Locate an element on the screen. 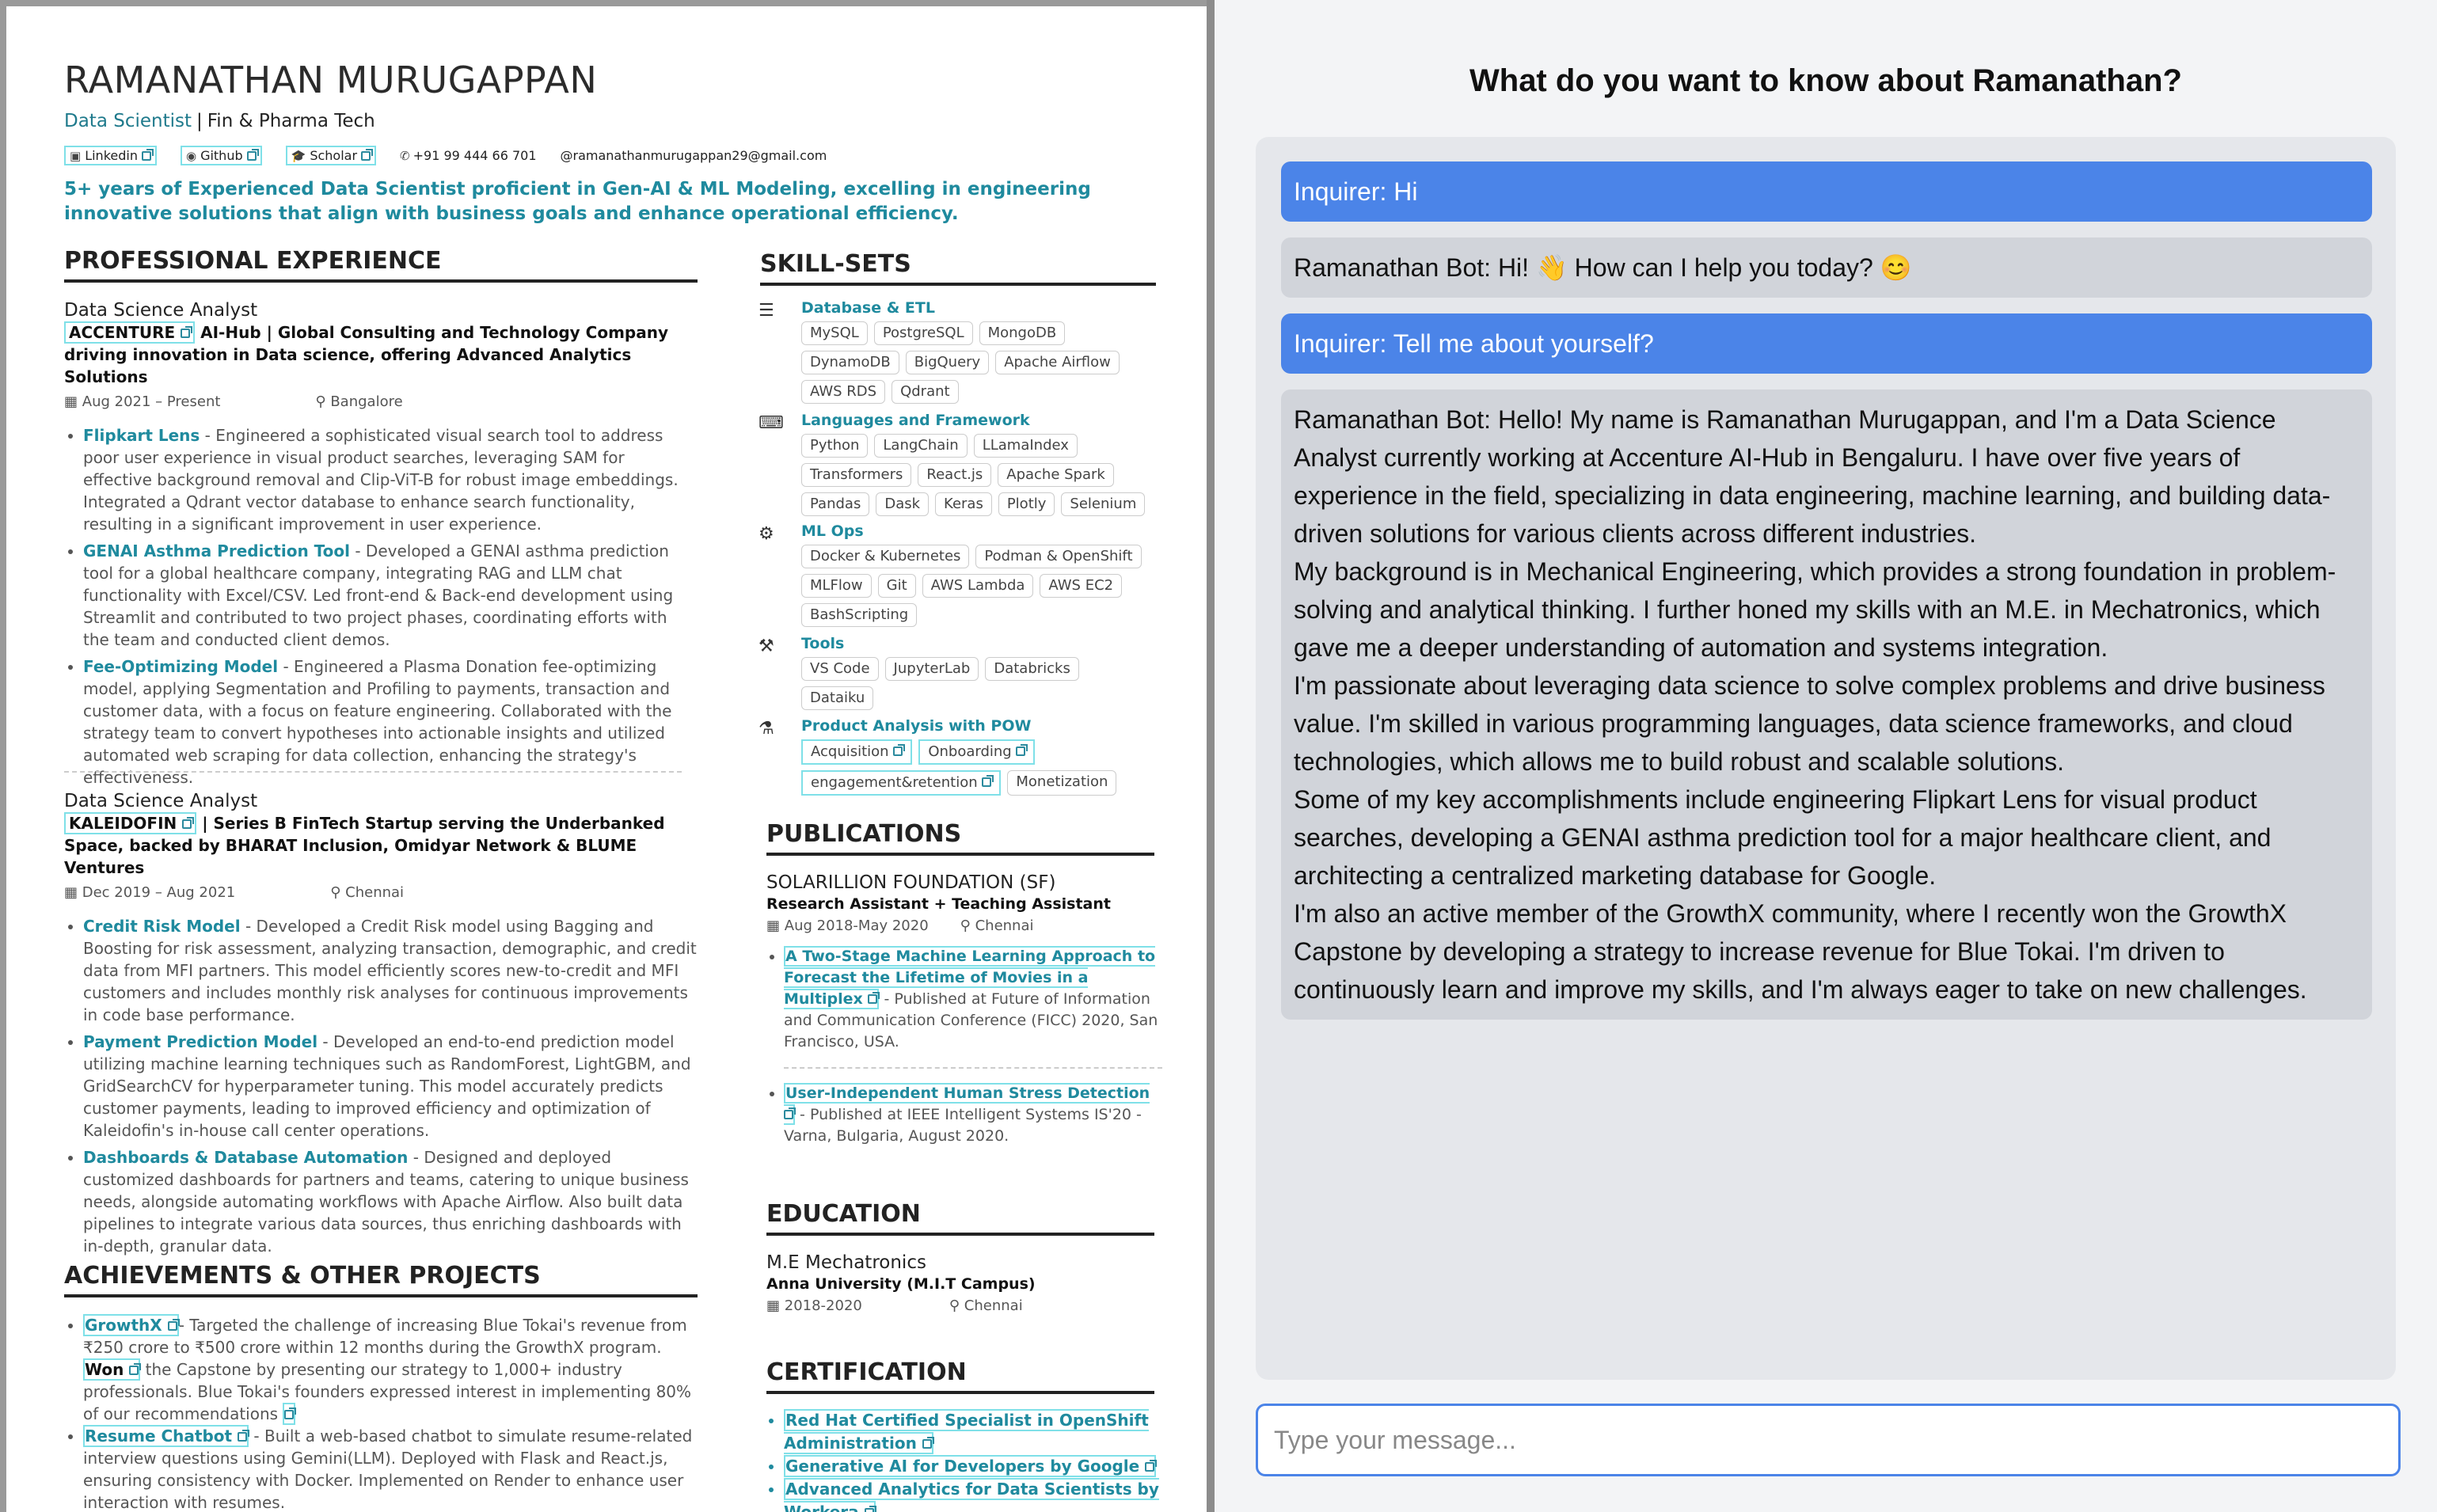 This screenshot has width=2437, height=1512. scholar-link: 🎓 Scholar is located at coordinates (331, 155).